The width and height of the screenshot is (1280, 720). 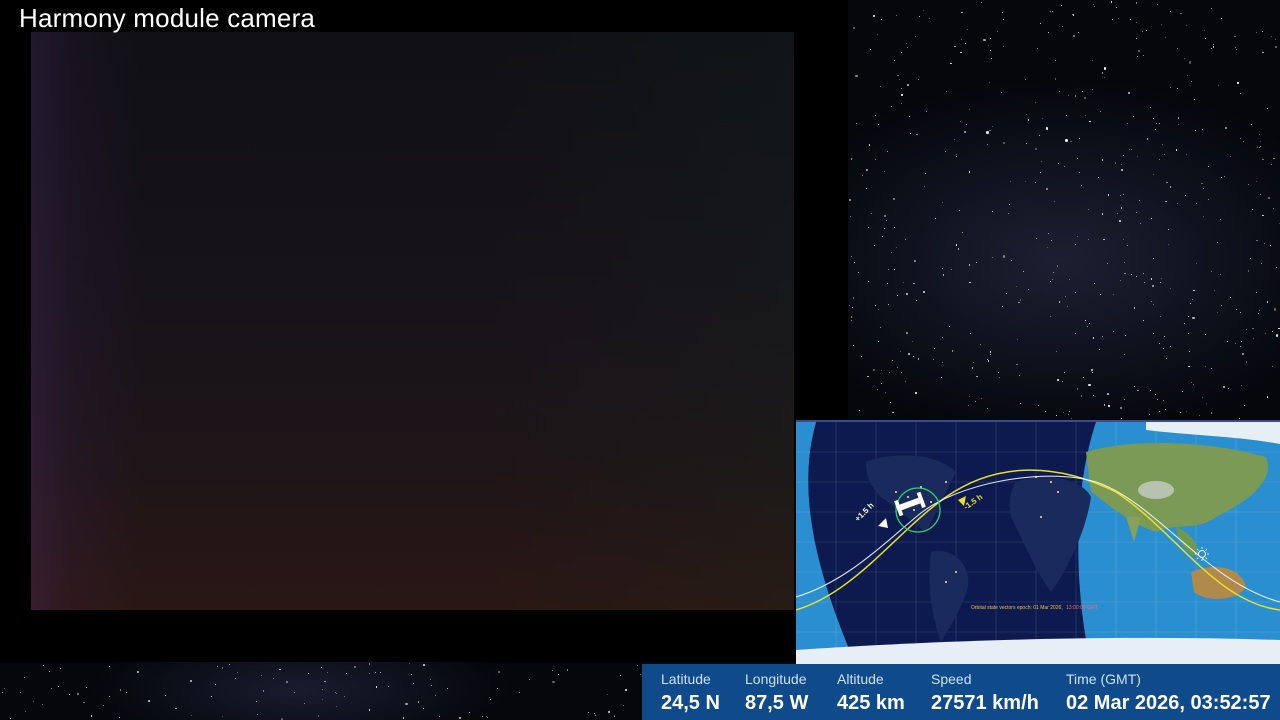 I want to click on latitude-label: Latitude, so click(x=686, y=679).